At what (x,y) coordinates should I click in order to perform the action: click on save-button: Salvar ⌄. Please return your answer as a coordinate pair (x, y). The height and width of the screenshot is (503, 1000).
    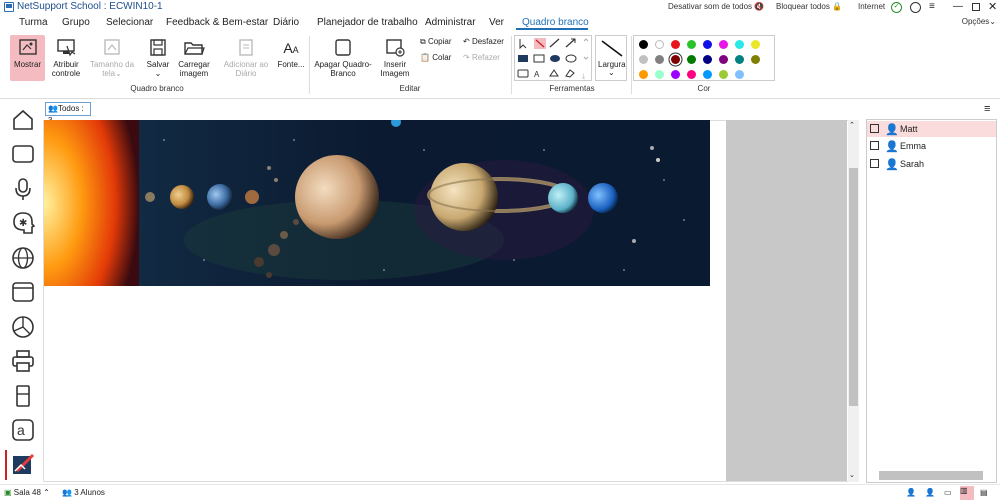
    Looking at the image, I should click on (158, 58).